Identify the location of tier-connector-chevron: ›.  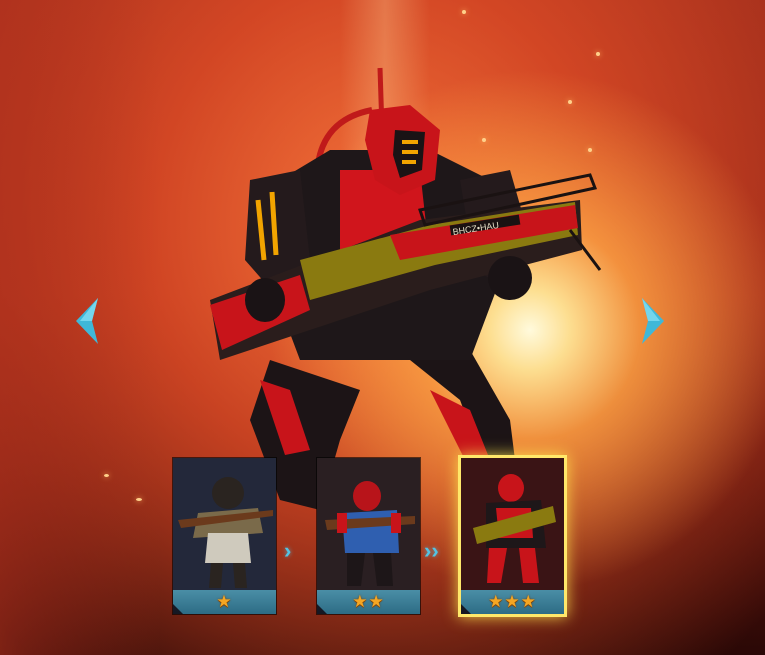
(288, 550).